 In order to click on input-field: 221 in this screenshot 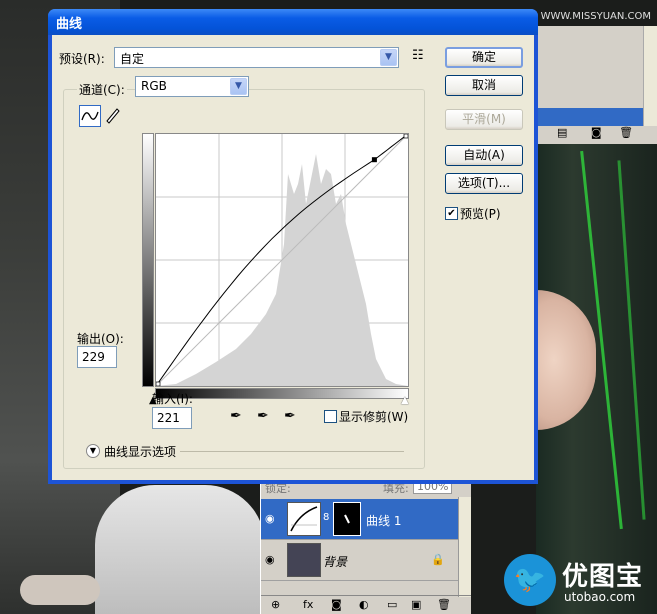, I will do `click(172, 418)`.